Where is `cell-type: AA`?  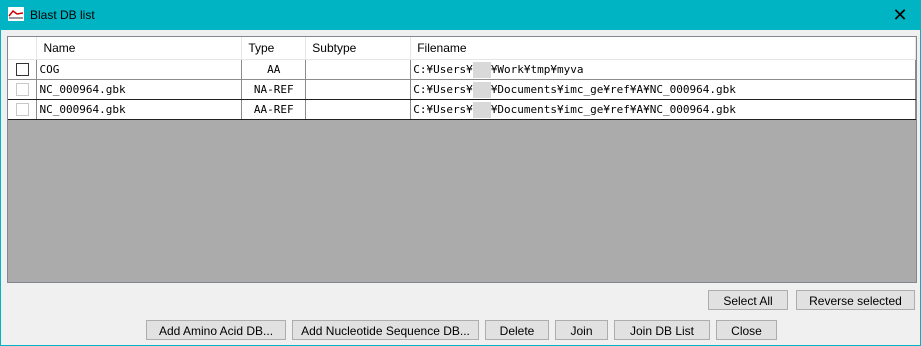 cell-type: AA is located at coordinates (274, 69).